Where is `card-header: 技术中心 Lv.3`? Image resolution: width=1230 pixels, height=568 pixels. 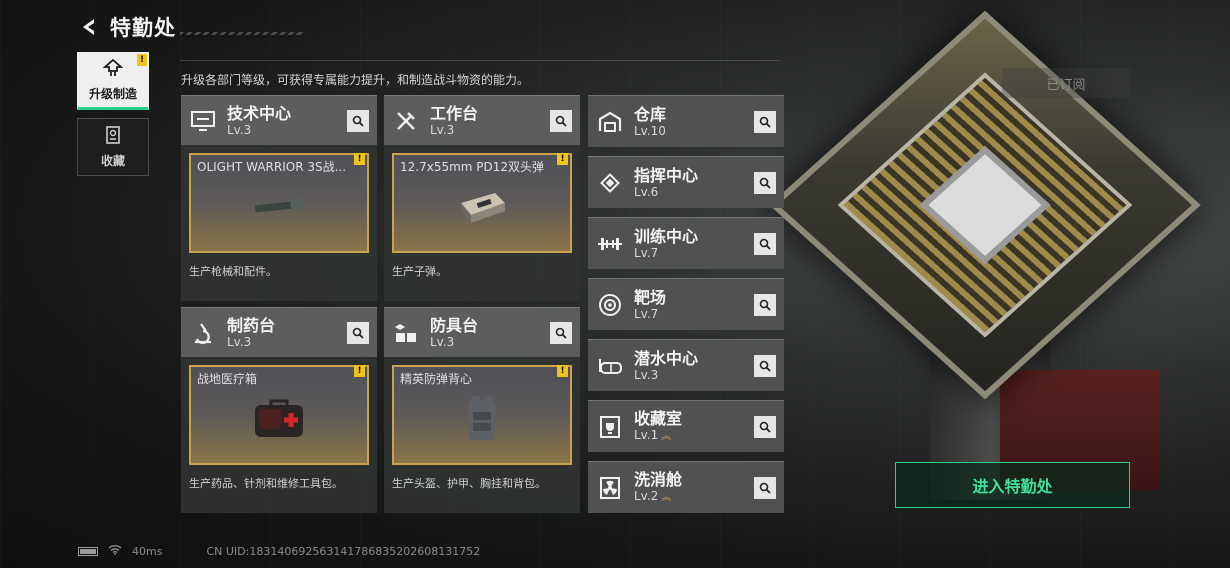 card-header: 技术中心 Lv.3 is located at coordinates (279, 120).